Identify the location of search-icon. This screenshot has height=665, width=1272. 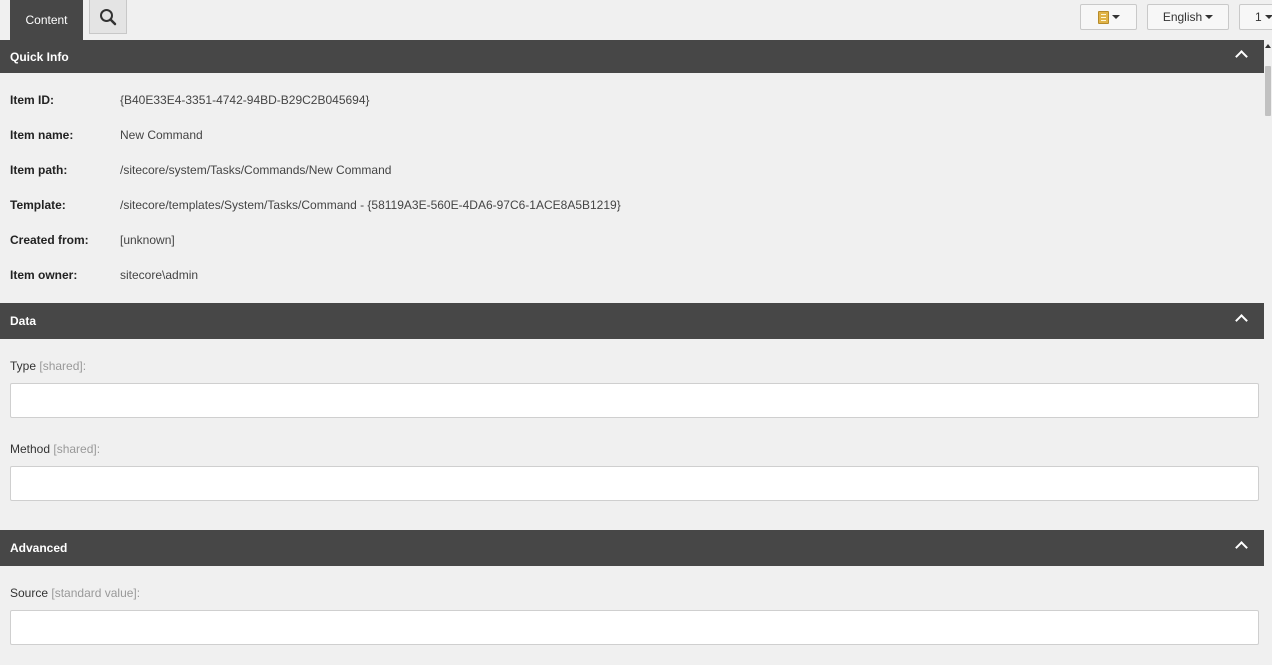
(108, 16).